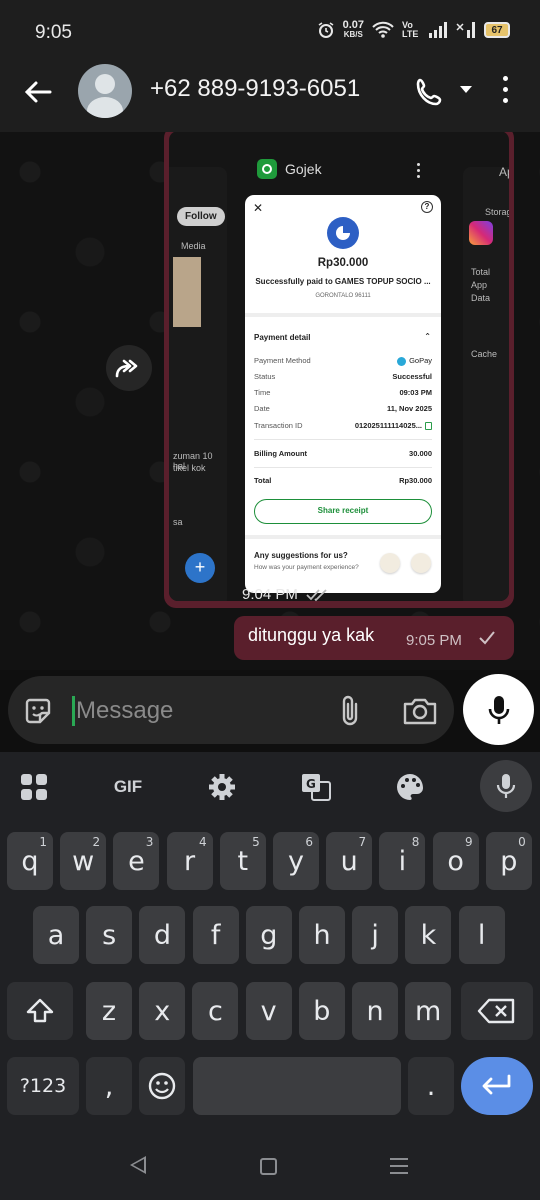 The image size is (540, 1200). I want to click on phone-call-icon, so click(430, 92).